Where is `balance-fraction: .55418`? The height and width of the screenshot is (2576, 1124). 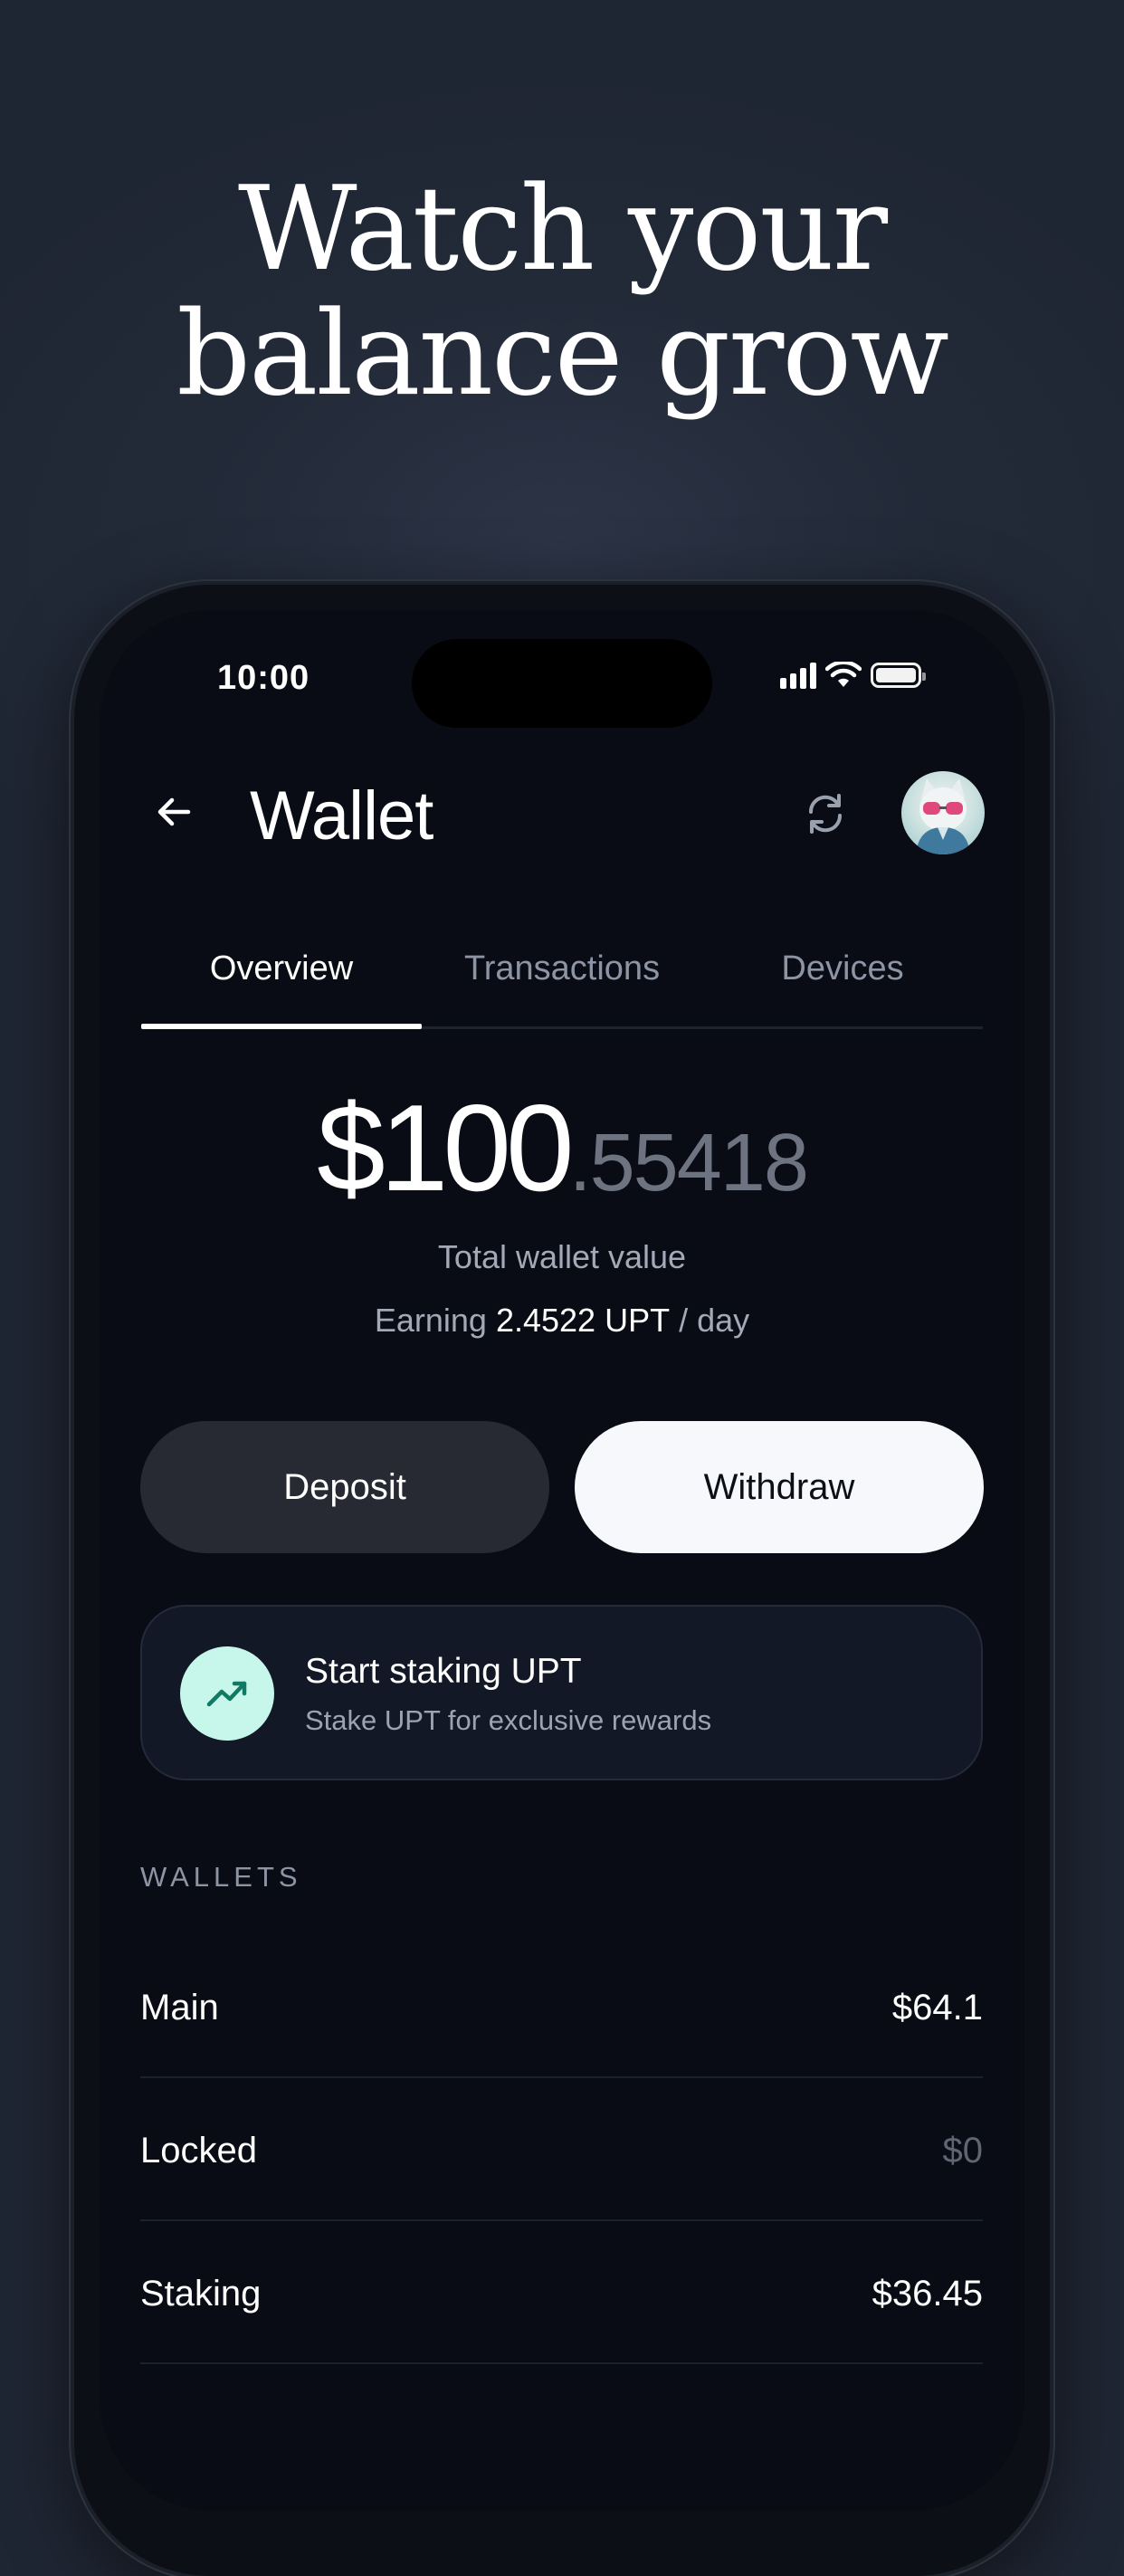 balance-fraction: .55418 is located at coordinates (689, 1163).